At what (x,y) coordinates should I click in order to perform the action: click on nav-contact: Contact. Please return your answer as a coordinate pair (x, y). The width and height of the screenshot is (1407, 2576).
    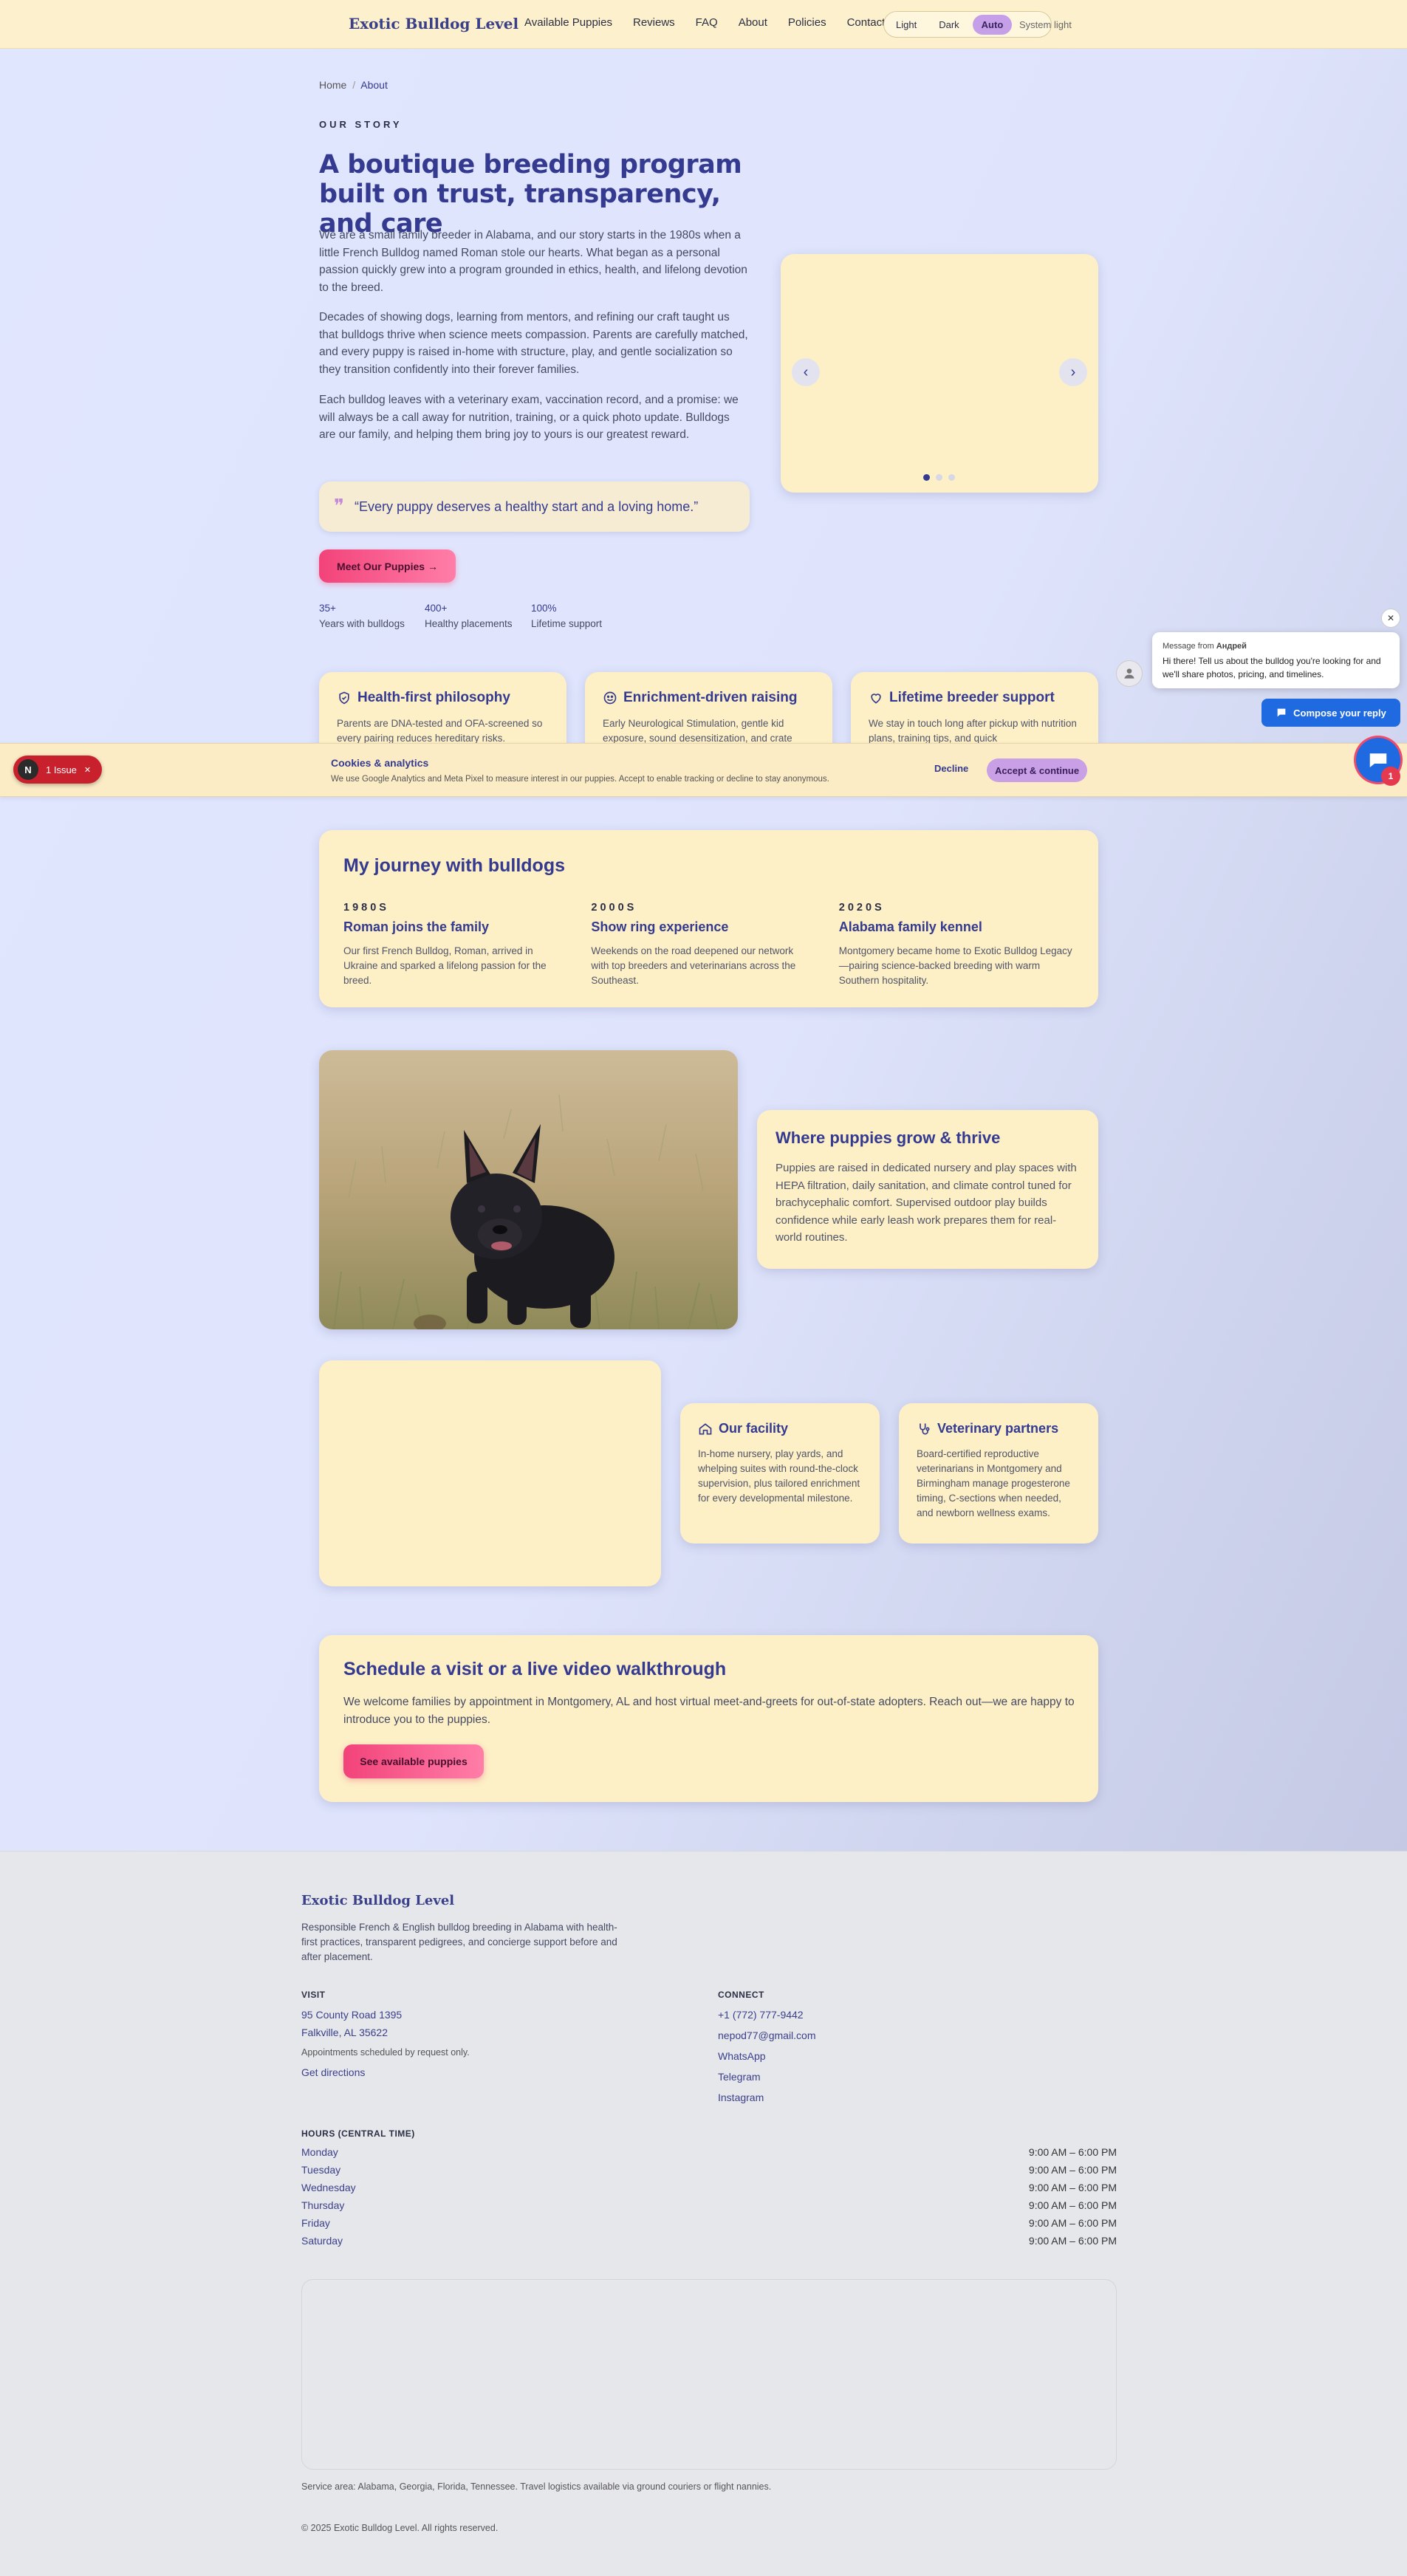
    Looking at the image, I should click on (866, 22).